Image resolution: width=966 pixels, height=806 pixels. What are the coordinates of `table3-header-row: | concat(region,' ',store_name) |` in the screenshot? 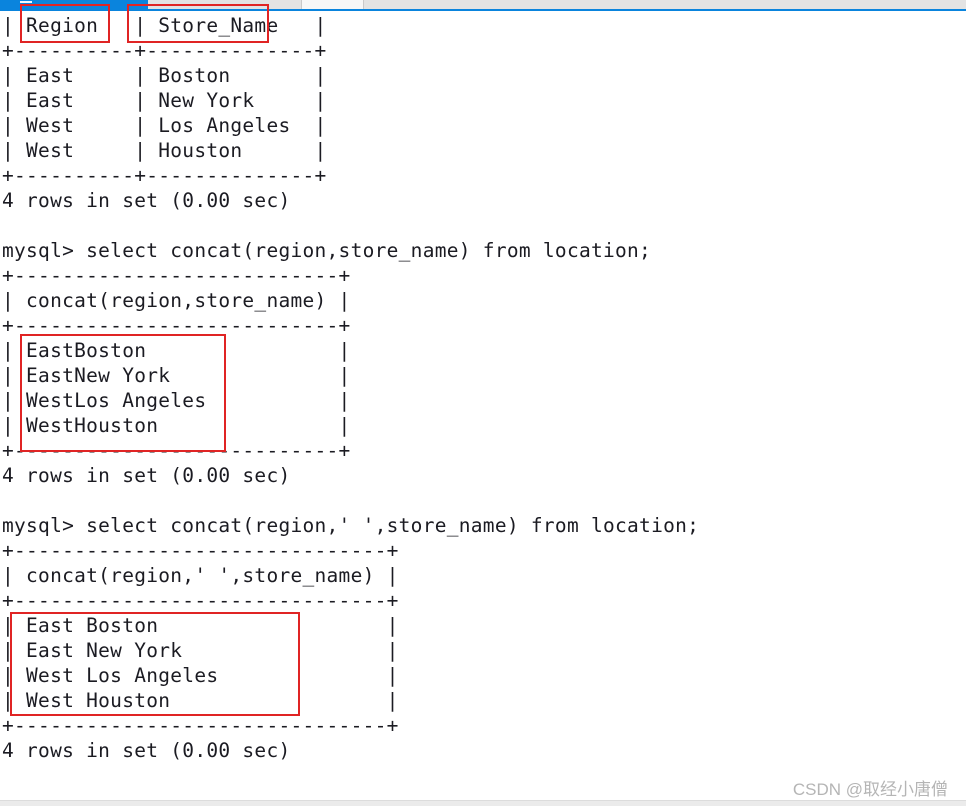 It's located at (200, 575).